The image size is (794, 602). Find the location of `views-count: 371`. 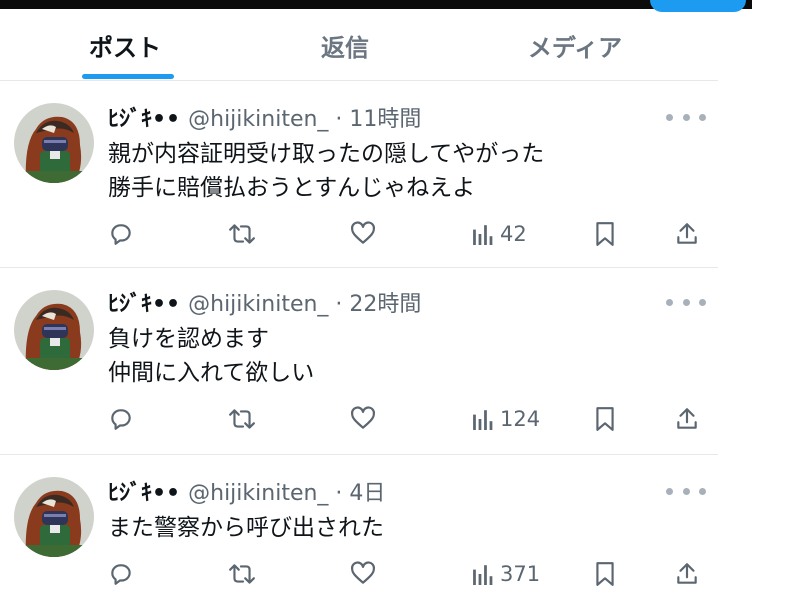

views-count: 371 is located at coordinates (520, 574).